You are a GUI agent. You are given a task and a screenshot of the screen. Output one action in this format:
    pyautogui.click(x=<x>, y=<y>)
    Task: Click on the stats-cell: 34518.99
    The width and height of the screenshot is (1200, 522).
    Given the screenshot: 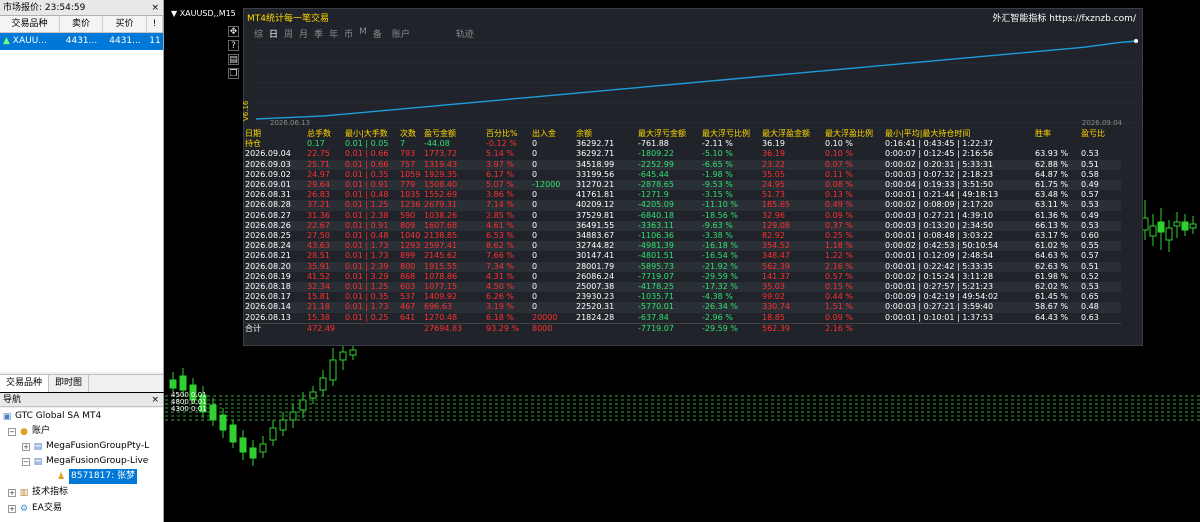 What is the action you would take?
    pyautogui.click(x=595, y=164)
    